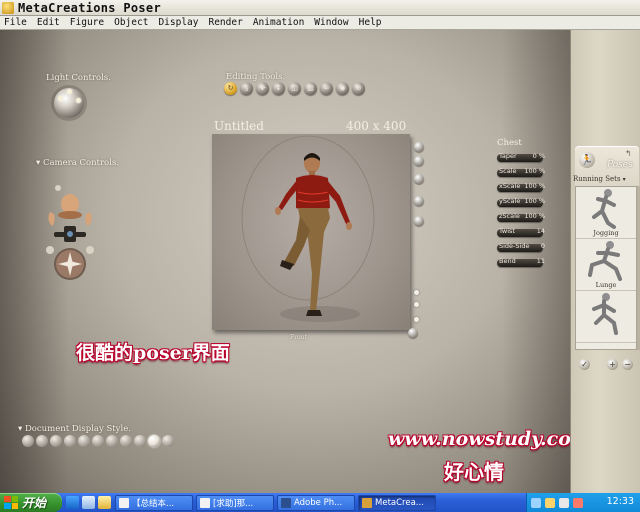 The width and height of the screenshot is (640, 512). What do you see at coordinates (620, 501) in the screenshot?
I see `clock: 12:33` at bounding box center [620, 501].